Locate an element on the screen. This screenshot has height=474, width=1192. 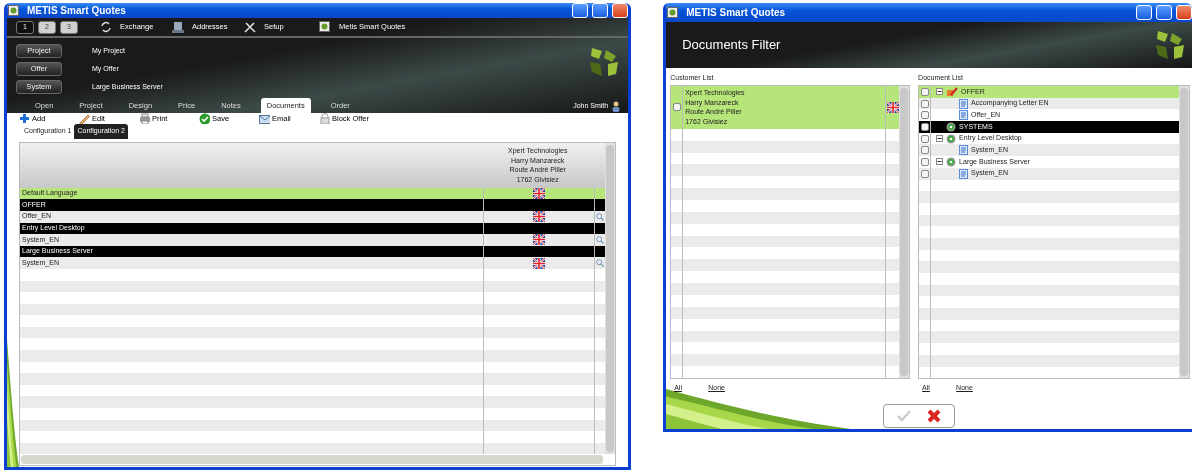
dialog-heading: Documents Filter is located at coordinates (731, 45).